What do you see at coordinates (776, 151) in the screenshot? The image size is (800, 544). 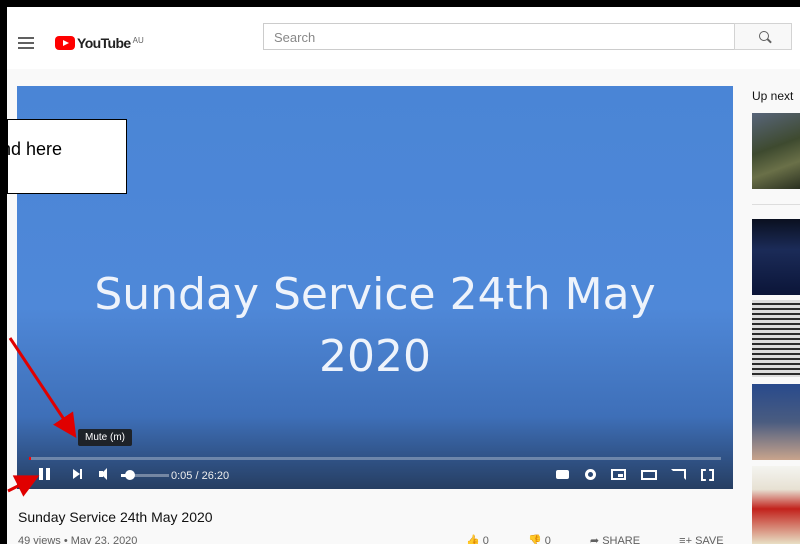 I see `up-next-thumbnail` at bounding box center [776, 151].